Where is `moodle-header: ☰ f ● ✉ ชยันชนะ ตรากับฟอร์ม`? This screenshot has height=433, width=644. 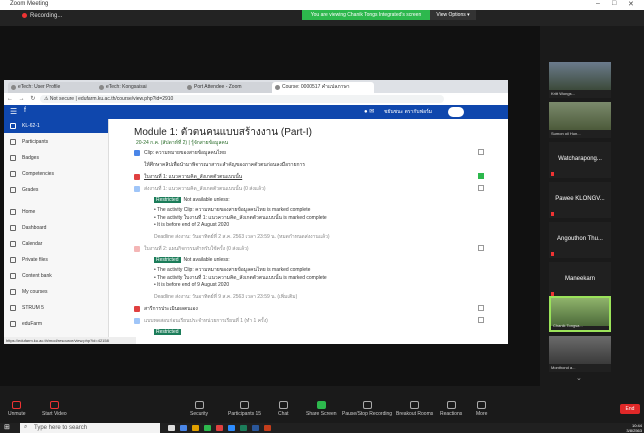
moodle-header: ☰ f ● ✉ ชยันชนะ ตรากับฟอร์ม is located at coordinates (256, 112).